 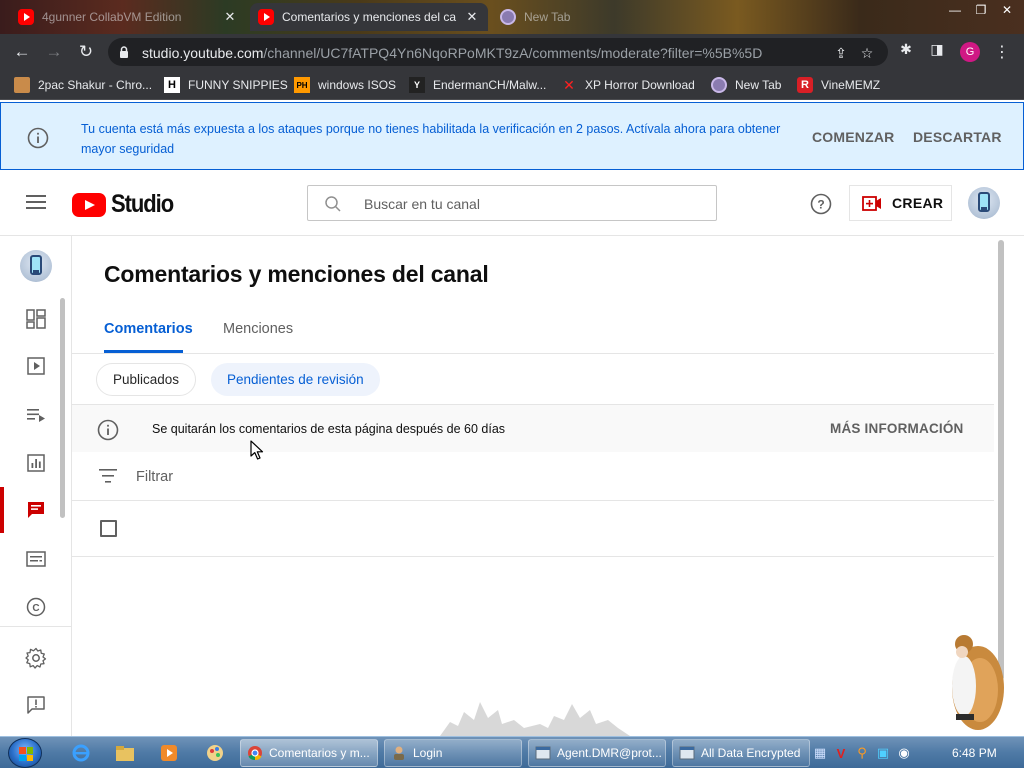 I want to click on scrollbar-thumb, so click(x=1001, y=460).